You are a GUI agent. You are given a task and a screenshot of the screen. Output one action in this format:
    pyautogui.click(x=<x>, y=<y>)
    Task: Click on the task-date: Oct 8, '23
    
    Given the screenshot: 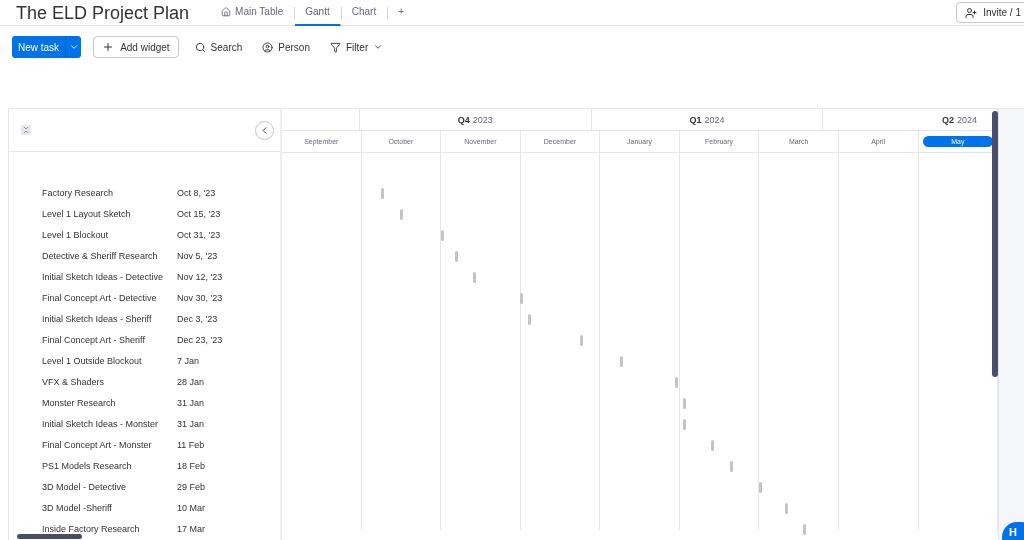 What is the action you would take?
    pyautogui.click(x=196, y=192)
    